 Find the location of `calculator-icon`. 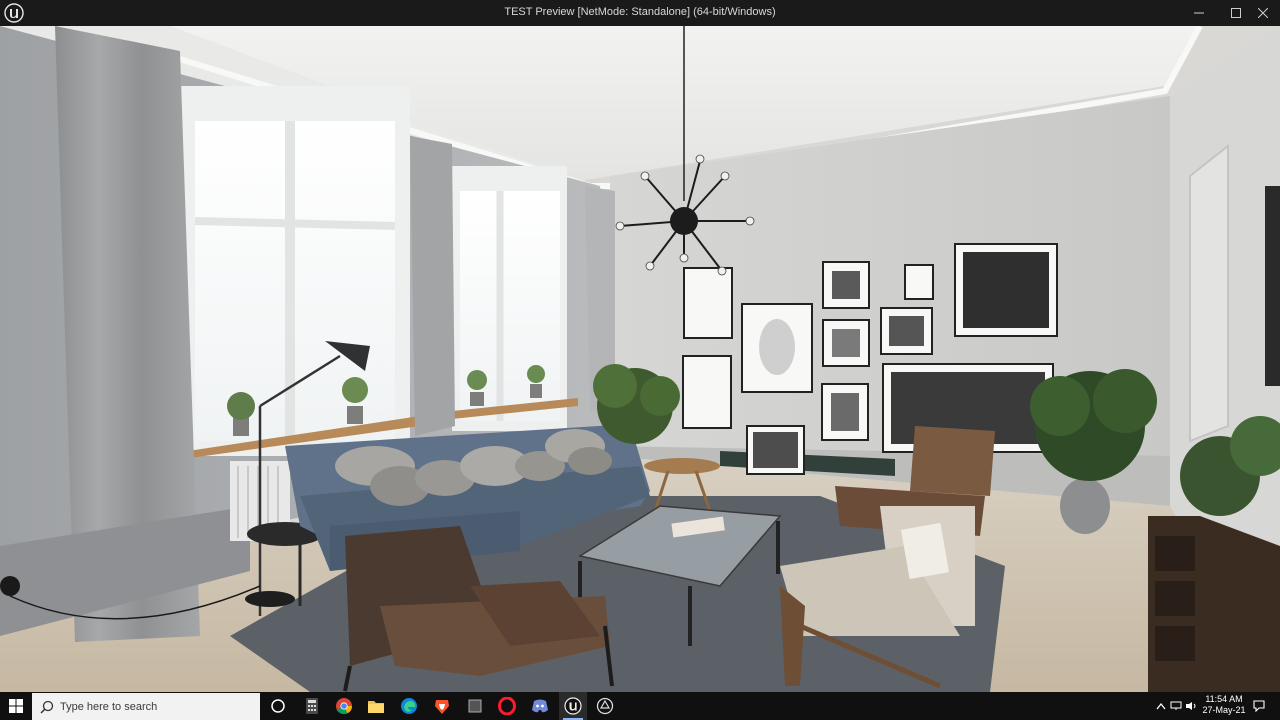

calculator-icon is located at coordinates (312, 706).